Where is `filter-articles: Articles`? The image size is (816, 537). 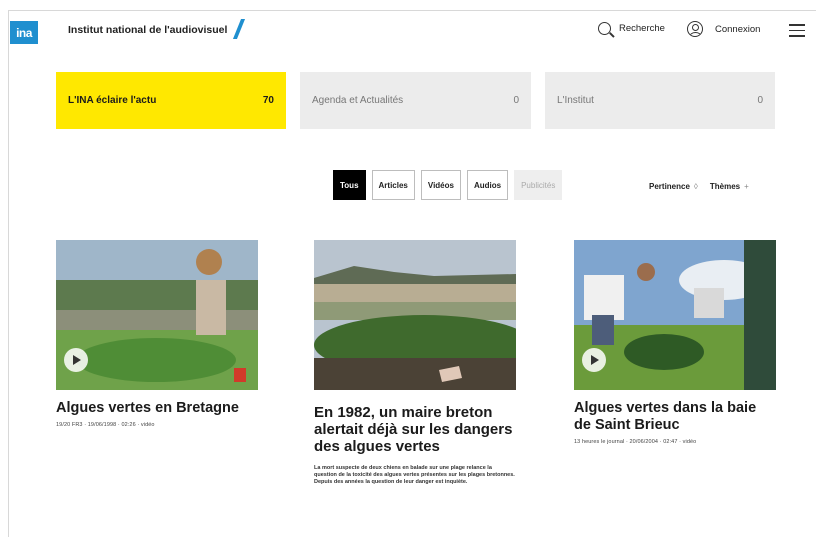
filter-articles: Articles is located at coordinates (393, 185).